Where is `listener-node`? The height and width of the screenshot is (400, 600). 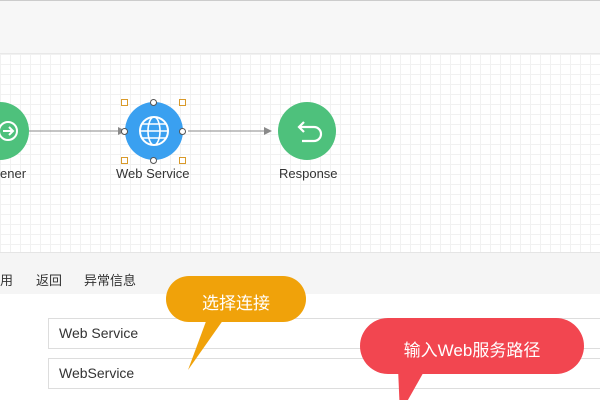
listener-node is located at coordinates (14, 131).